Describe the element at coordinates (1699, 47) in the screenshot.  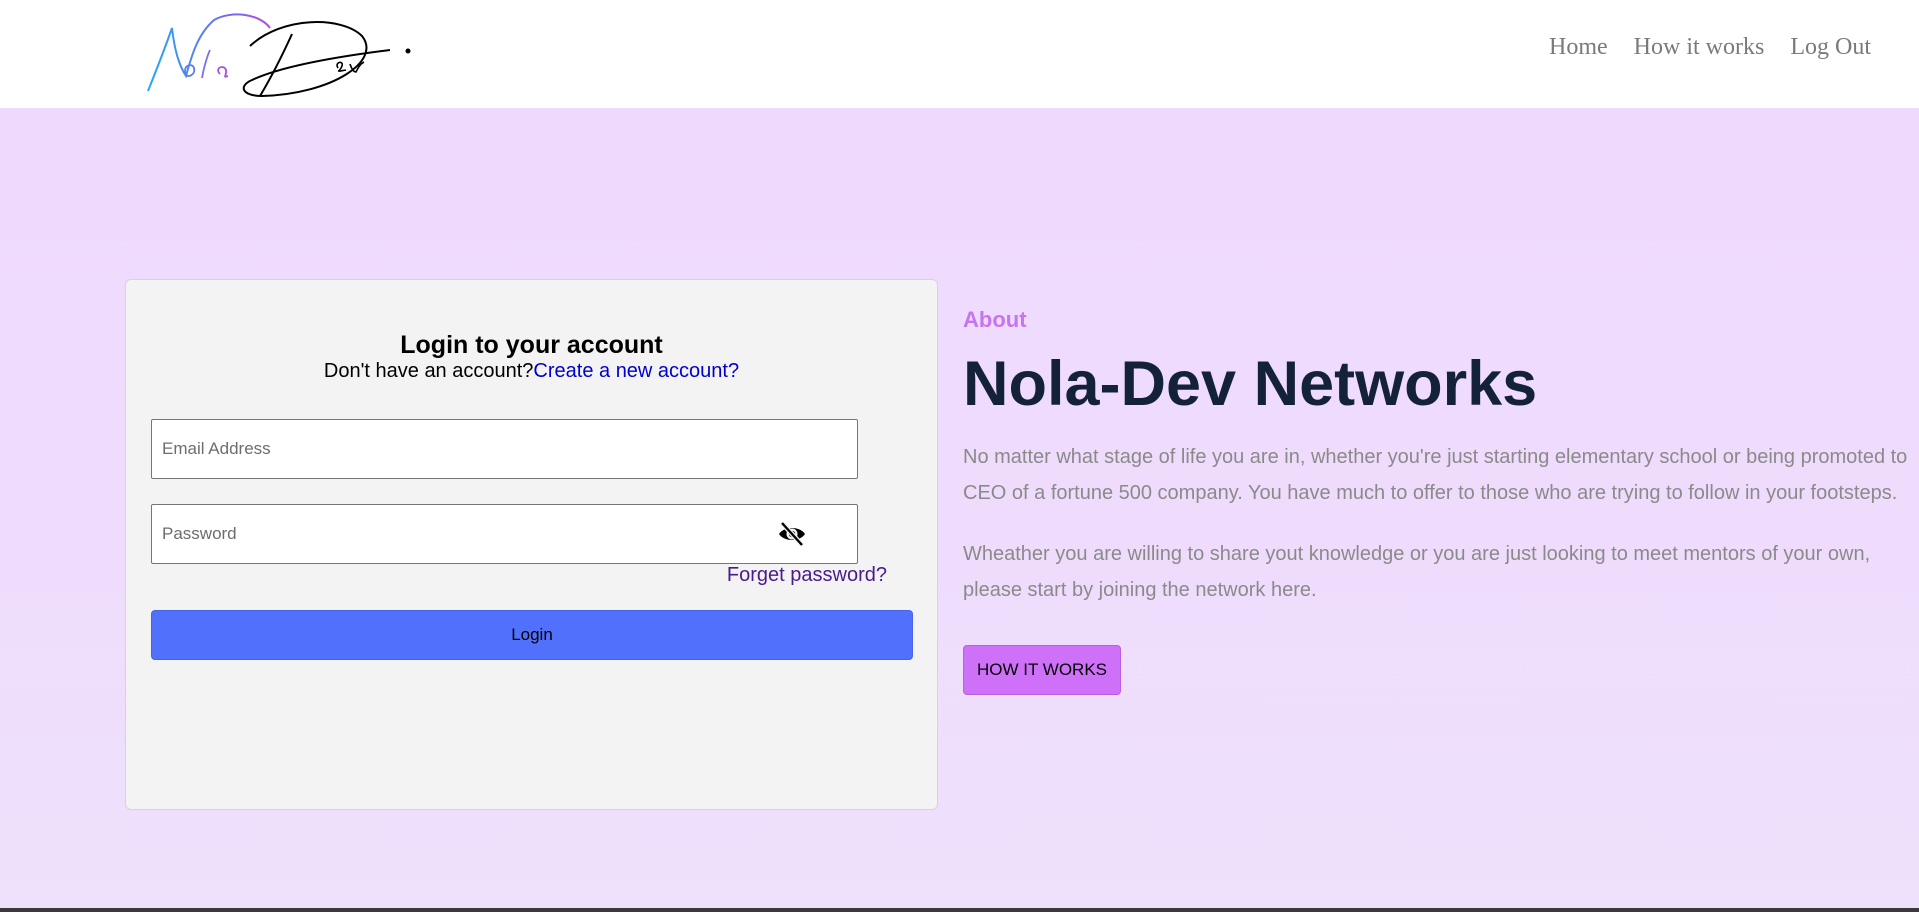
I see `nav-how-it-works-link: How it works` at that location.